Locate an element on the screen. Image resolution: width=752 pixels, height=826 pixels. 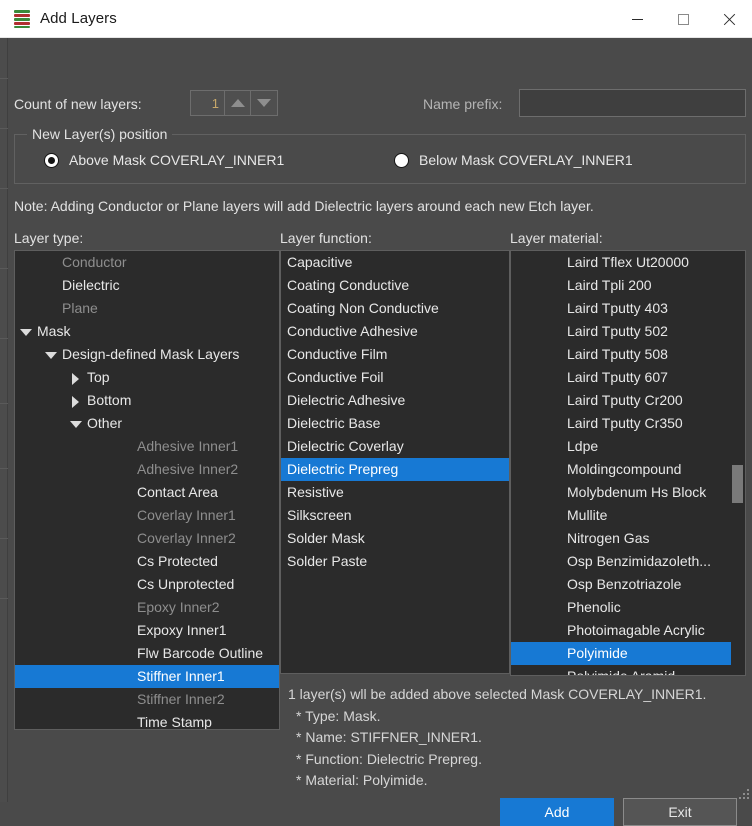
layer-material-item: Laird Tputty Cr350 is located at coordinates (621, 423).